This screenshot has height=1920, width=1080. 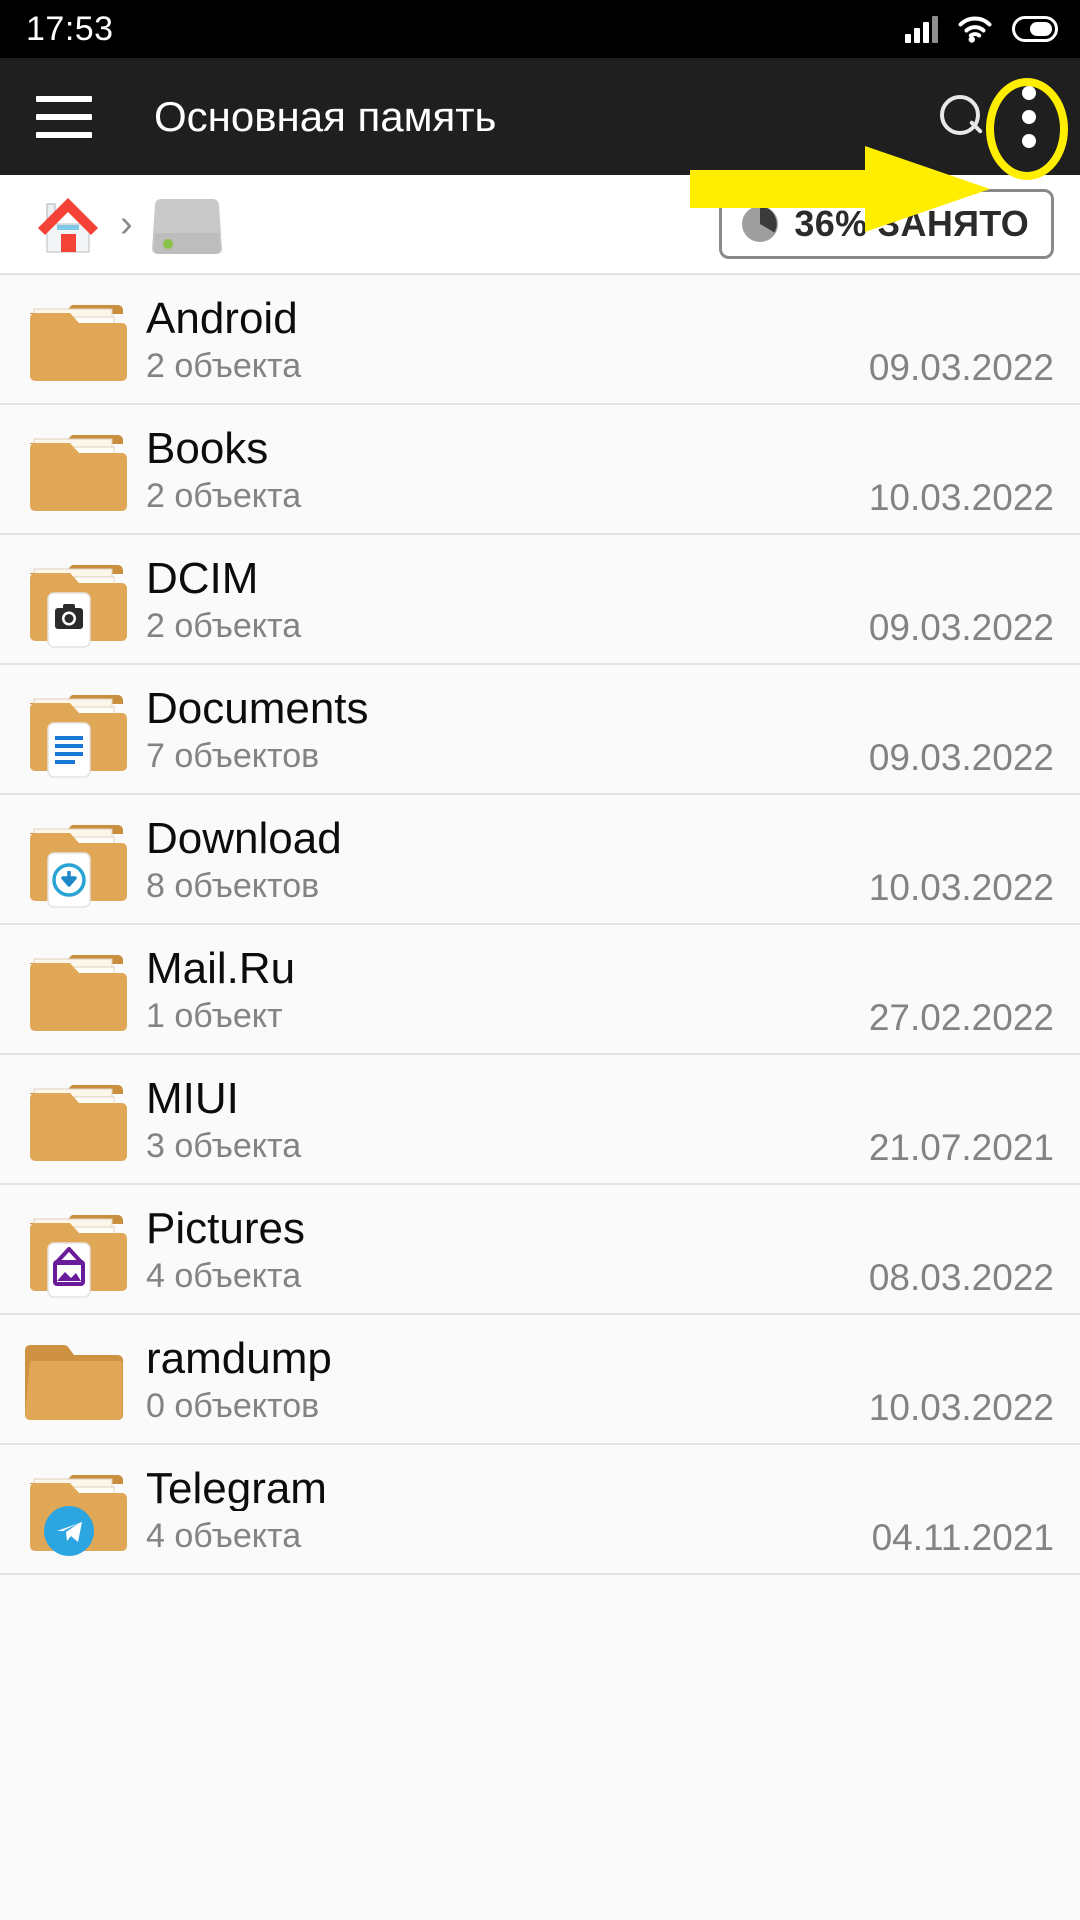 What do you see at coordinates (760, 224) in the screenshot?
I see `pie-chart-icon` at bounding box center [760, 224].